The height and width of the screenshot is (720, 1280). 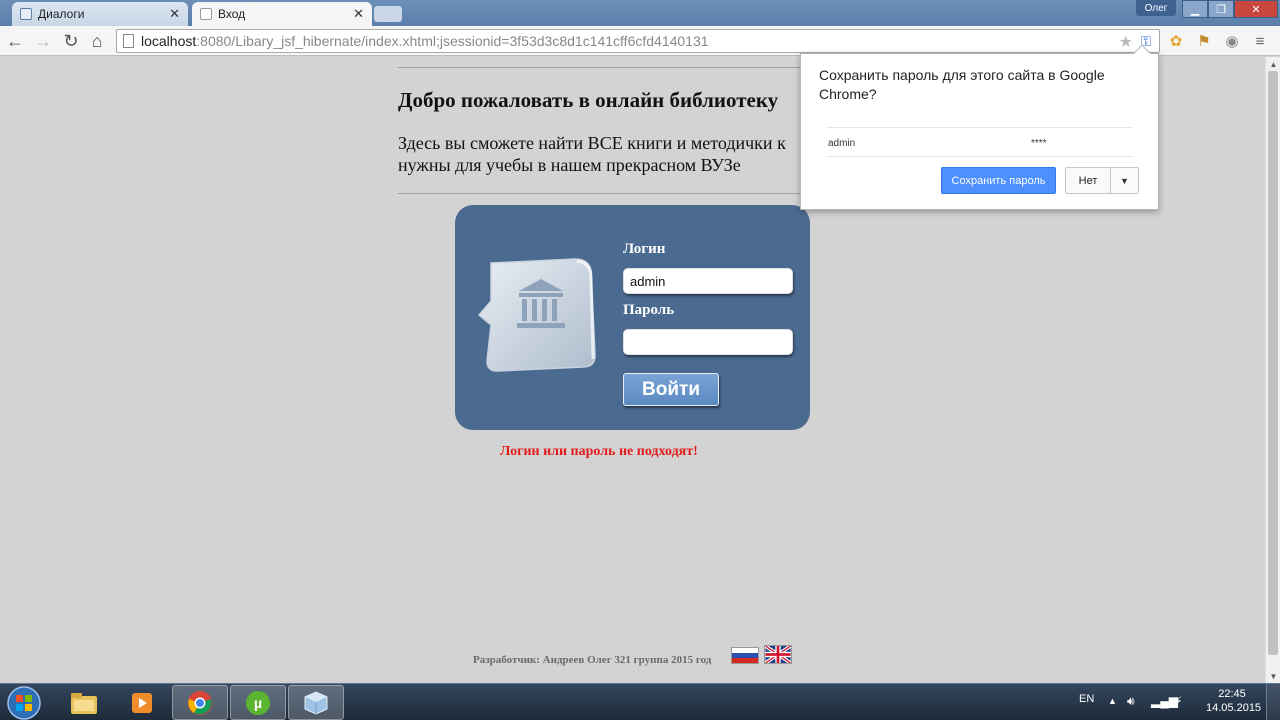 What do you see at coordinates (599, 451) in the screenshot?
I see `error-message: Логин или пароль не подходят!` at bounding box center [599, 451].